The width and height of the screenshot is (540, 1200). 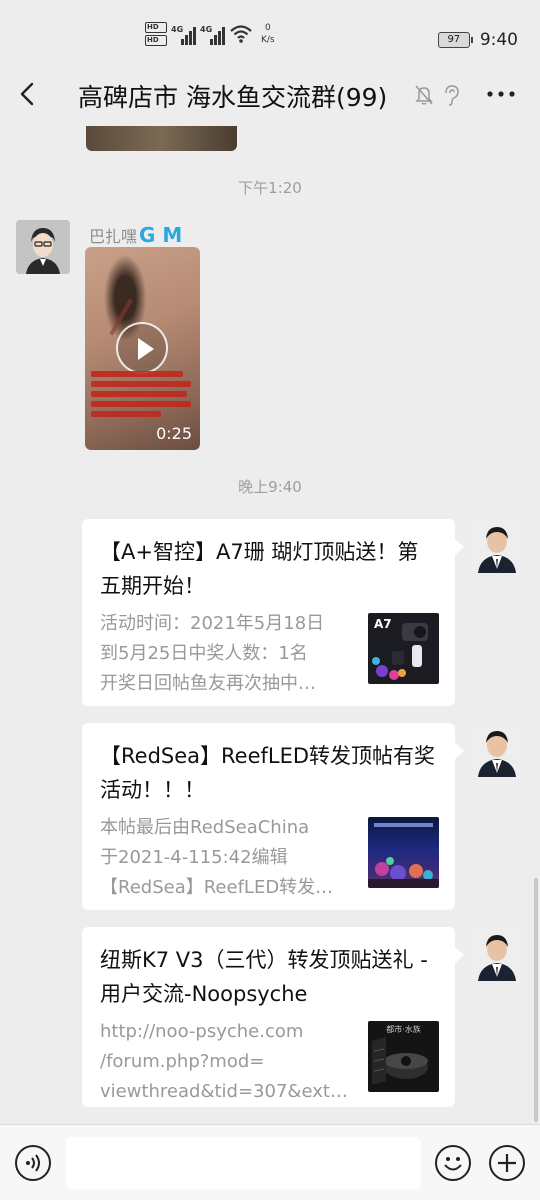 What do you see at coordinates (536, 1000) in the screenshot?
I see `scrollbar` at bounding box center [536, 1000].